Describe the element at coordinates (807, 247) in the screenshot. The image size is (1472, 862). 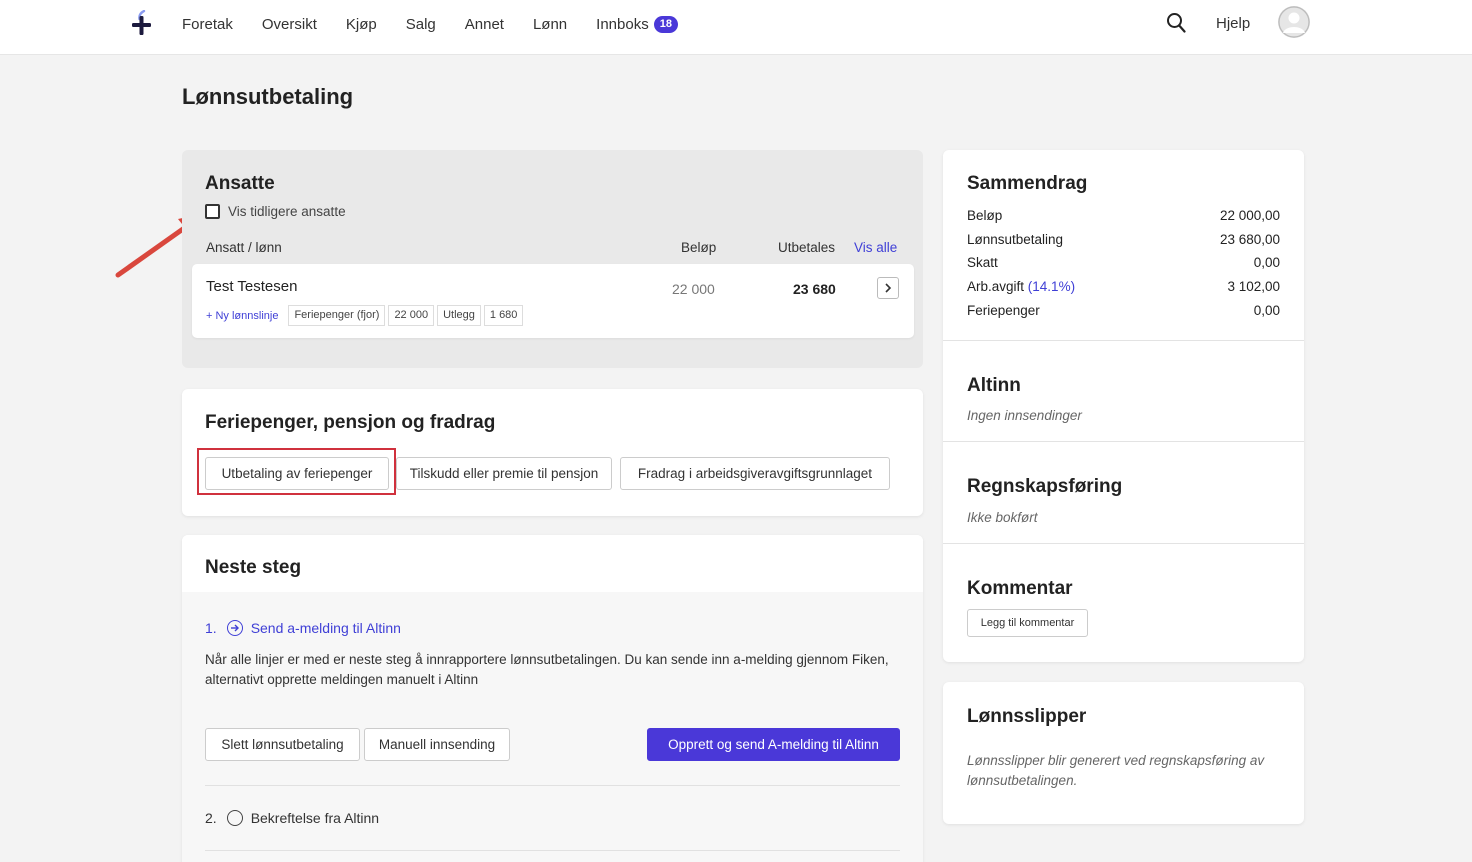
I see `col-header-paid: Utbetales` at that location.